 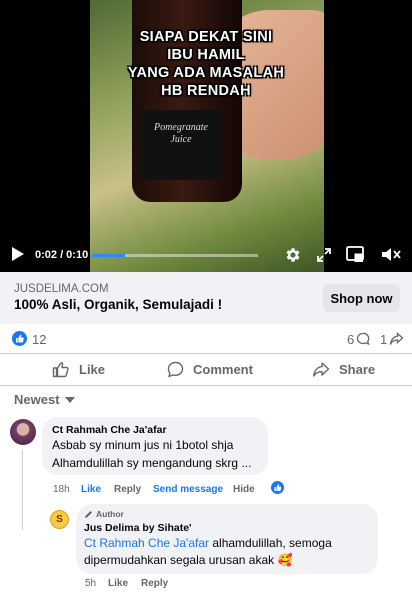 I want to click on bottle-label-line: Juice, so click(x=181, y=139).